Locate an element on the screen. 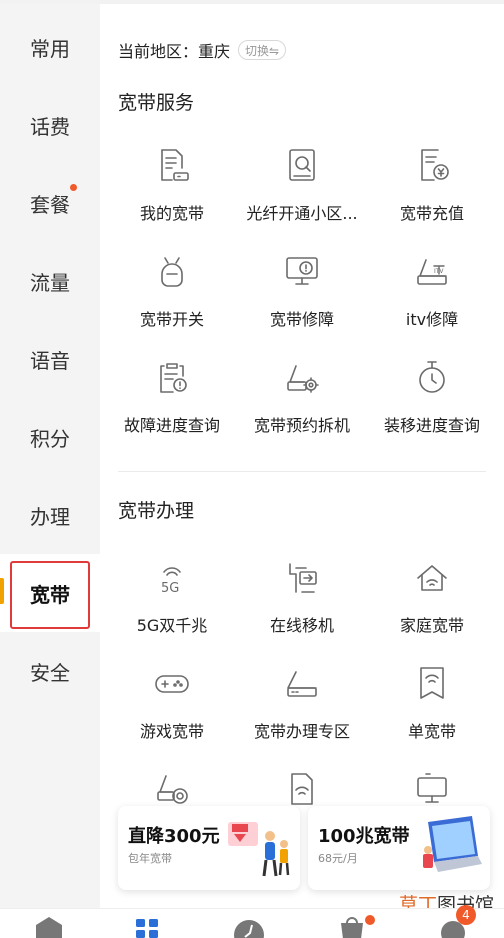 This screenshot has width=504, height=938. handle-broadband-zone: 宽带办理专区 is located at coordinates (302, 712).